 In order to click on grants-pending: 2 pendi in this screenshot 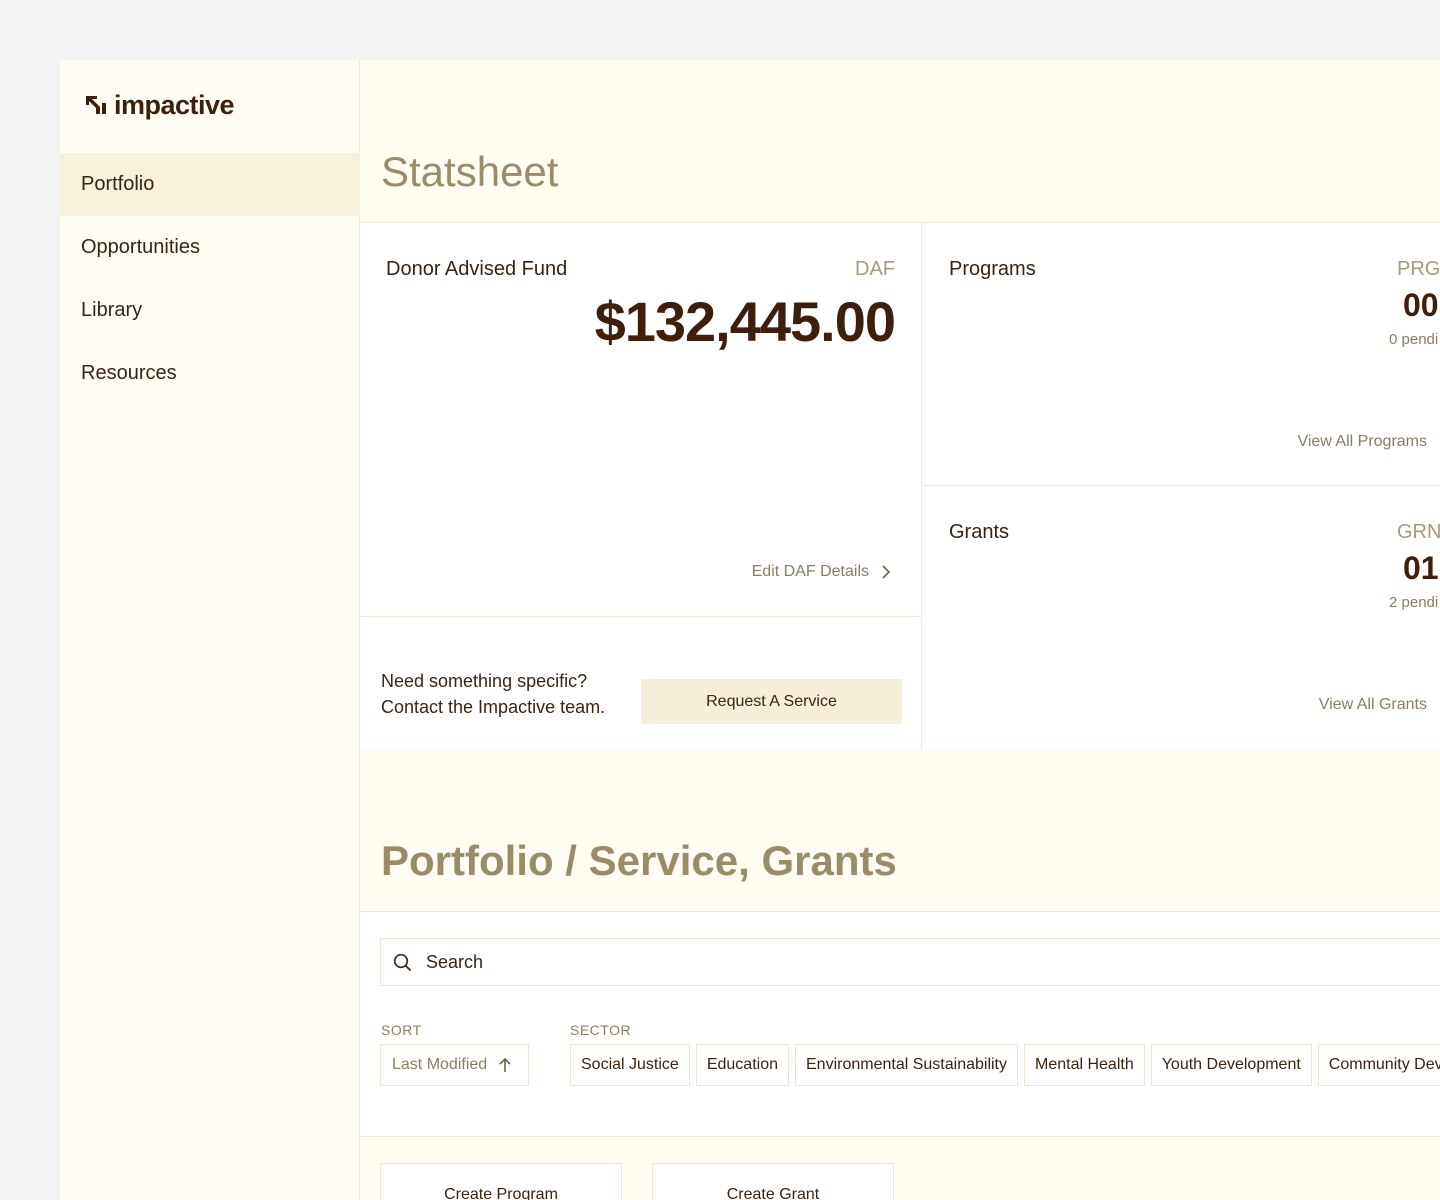, I will do `click(1414, 602)`.